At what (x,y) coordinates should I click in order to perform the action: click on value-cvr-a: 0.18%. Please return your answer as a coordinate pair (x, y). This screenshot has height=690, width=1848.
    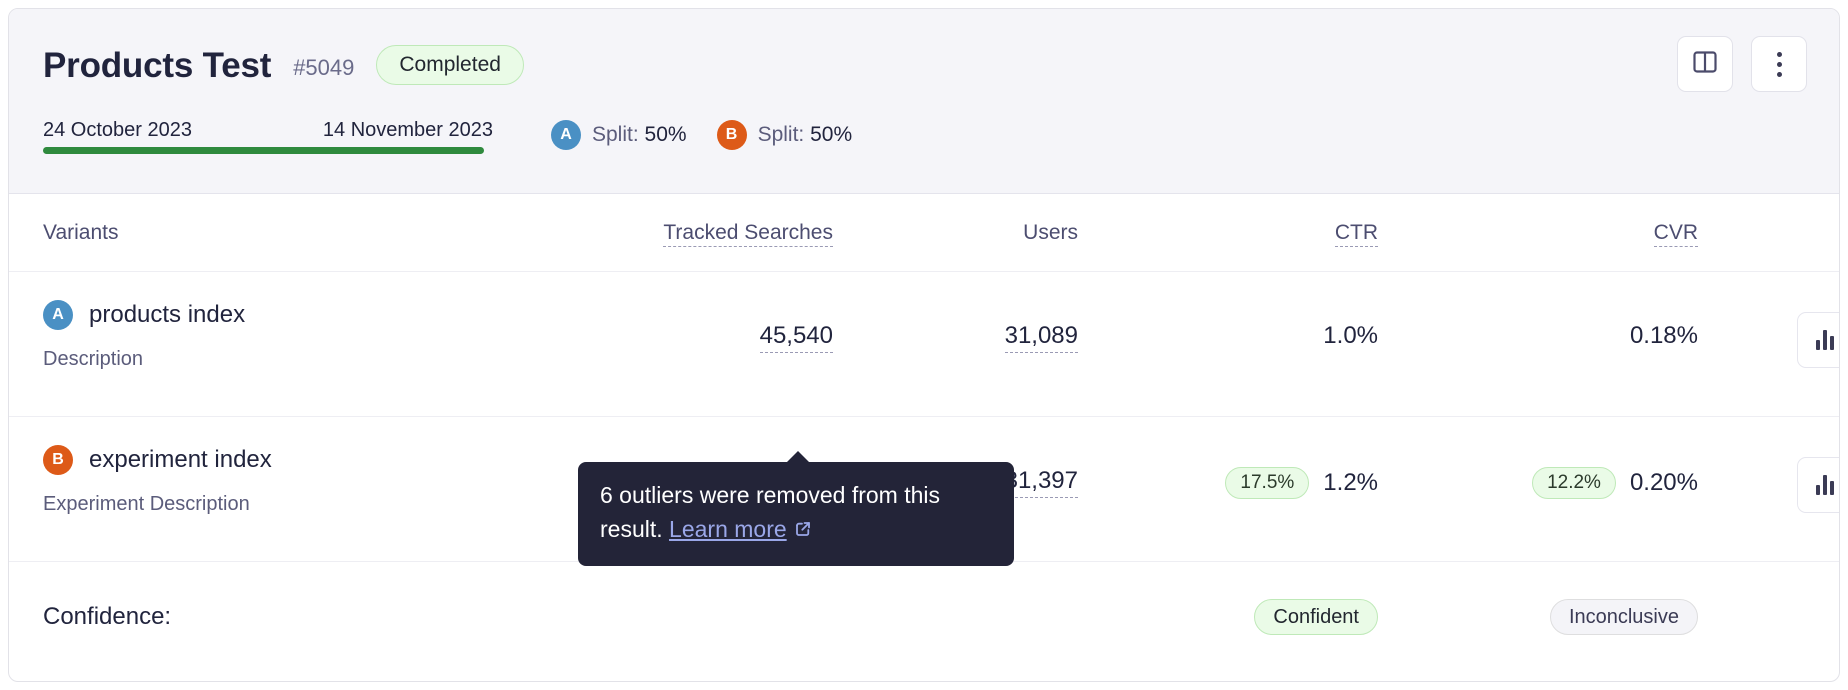
    Looking at the image, I should click on (1663, 335).